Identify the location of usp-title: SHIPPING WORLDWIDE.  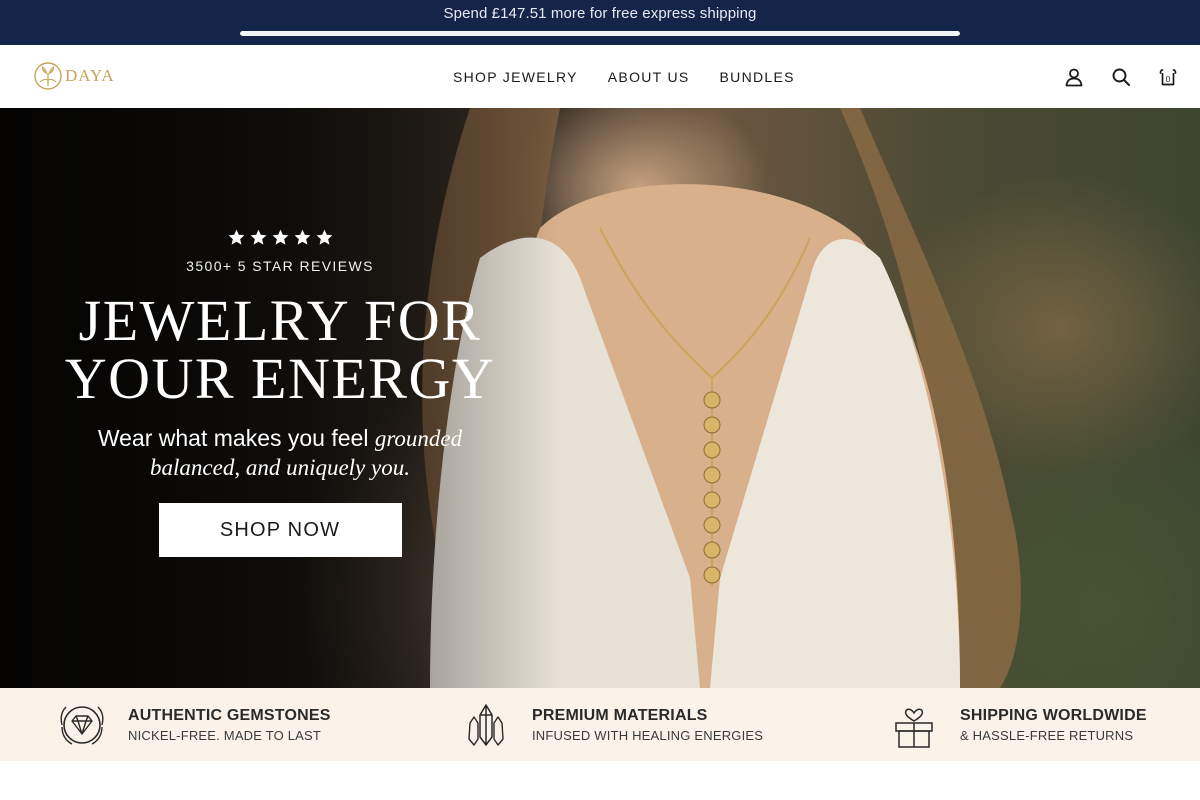
(1053, 715).